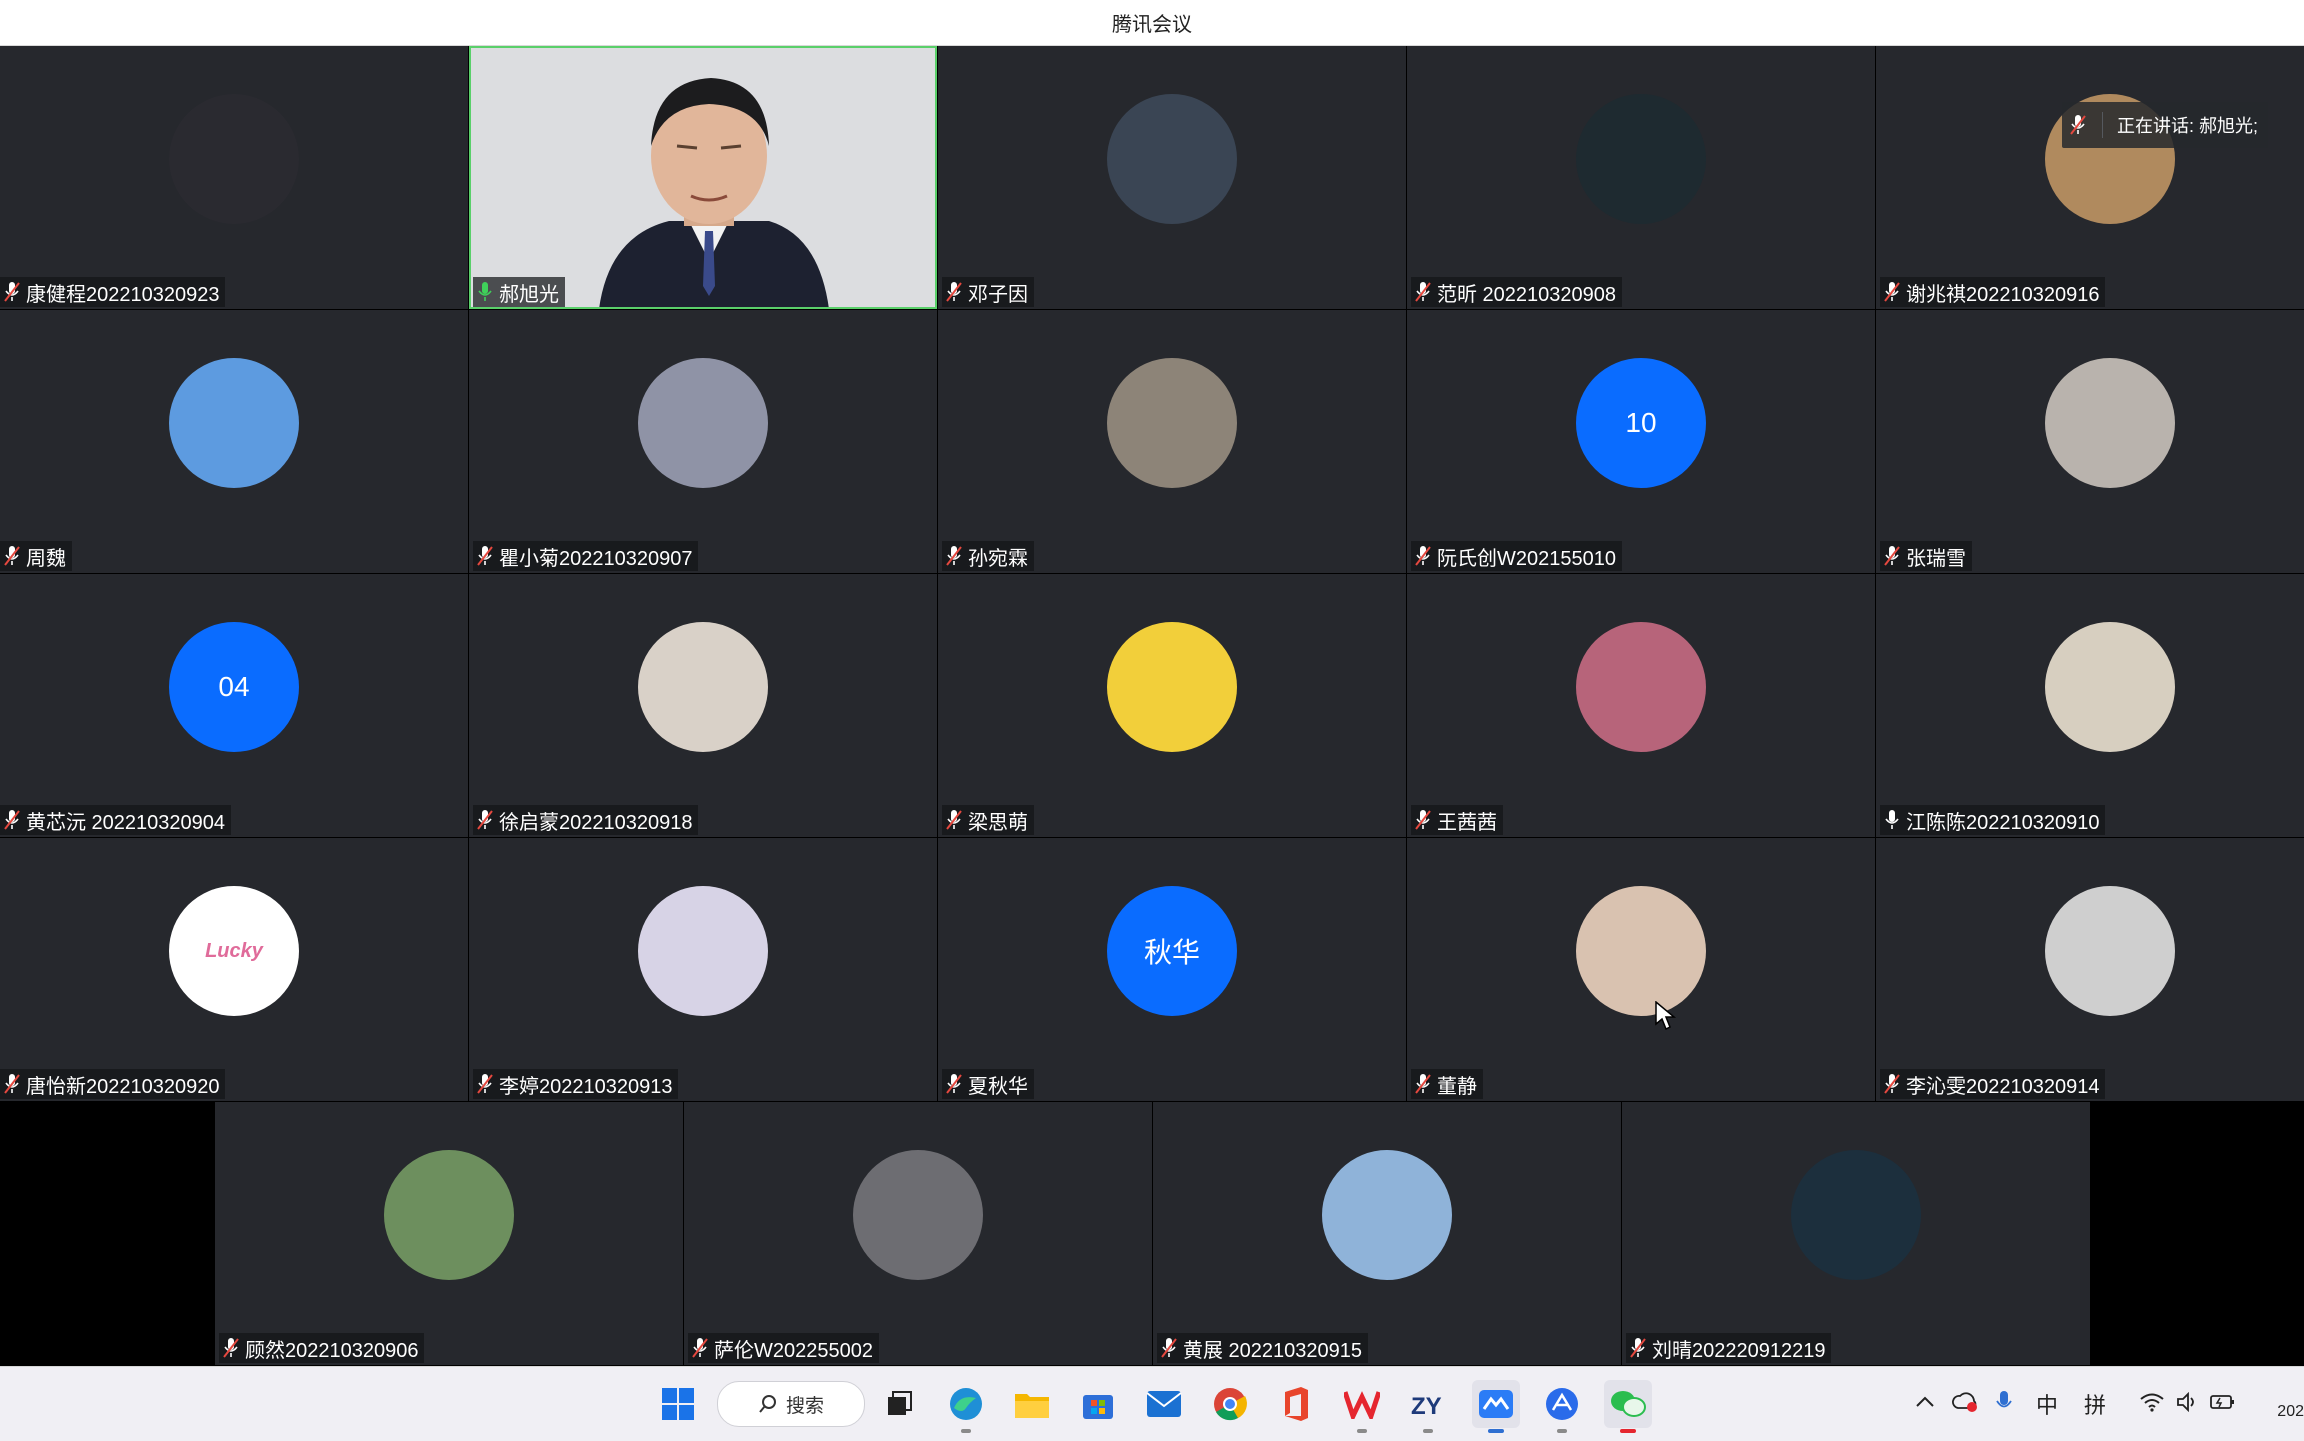 The image size is (2304, 1441). Describe the element at coordinates (804, 1406) in the screenshot. I see `search-label: 搜索` at that location.